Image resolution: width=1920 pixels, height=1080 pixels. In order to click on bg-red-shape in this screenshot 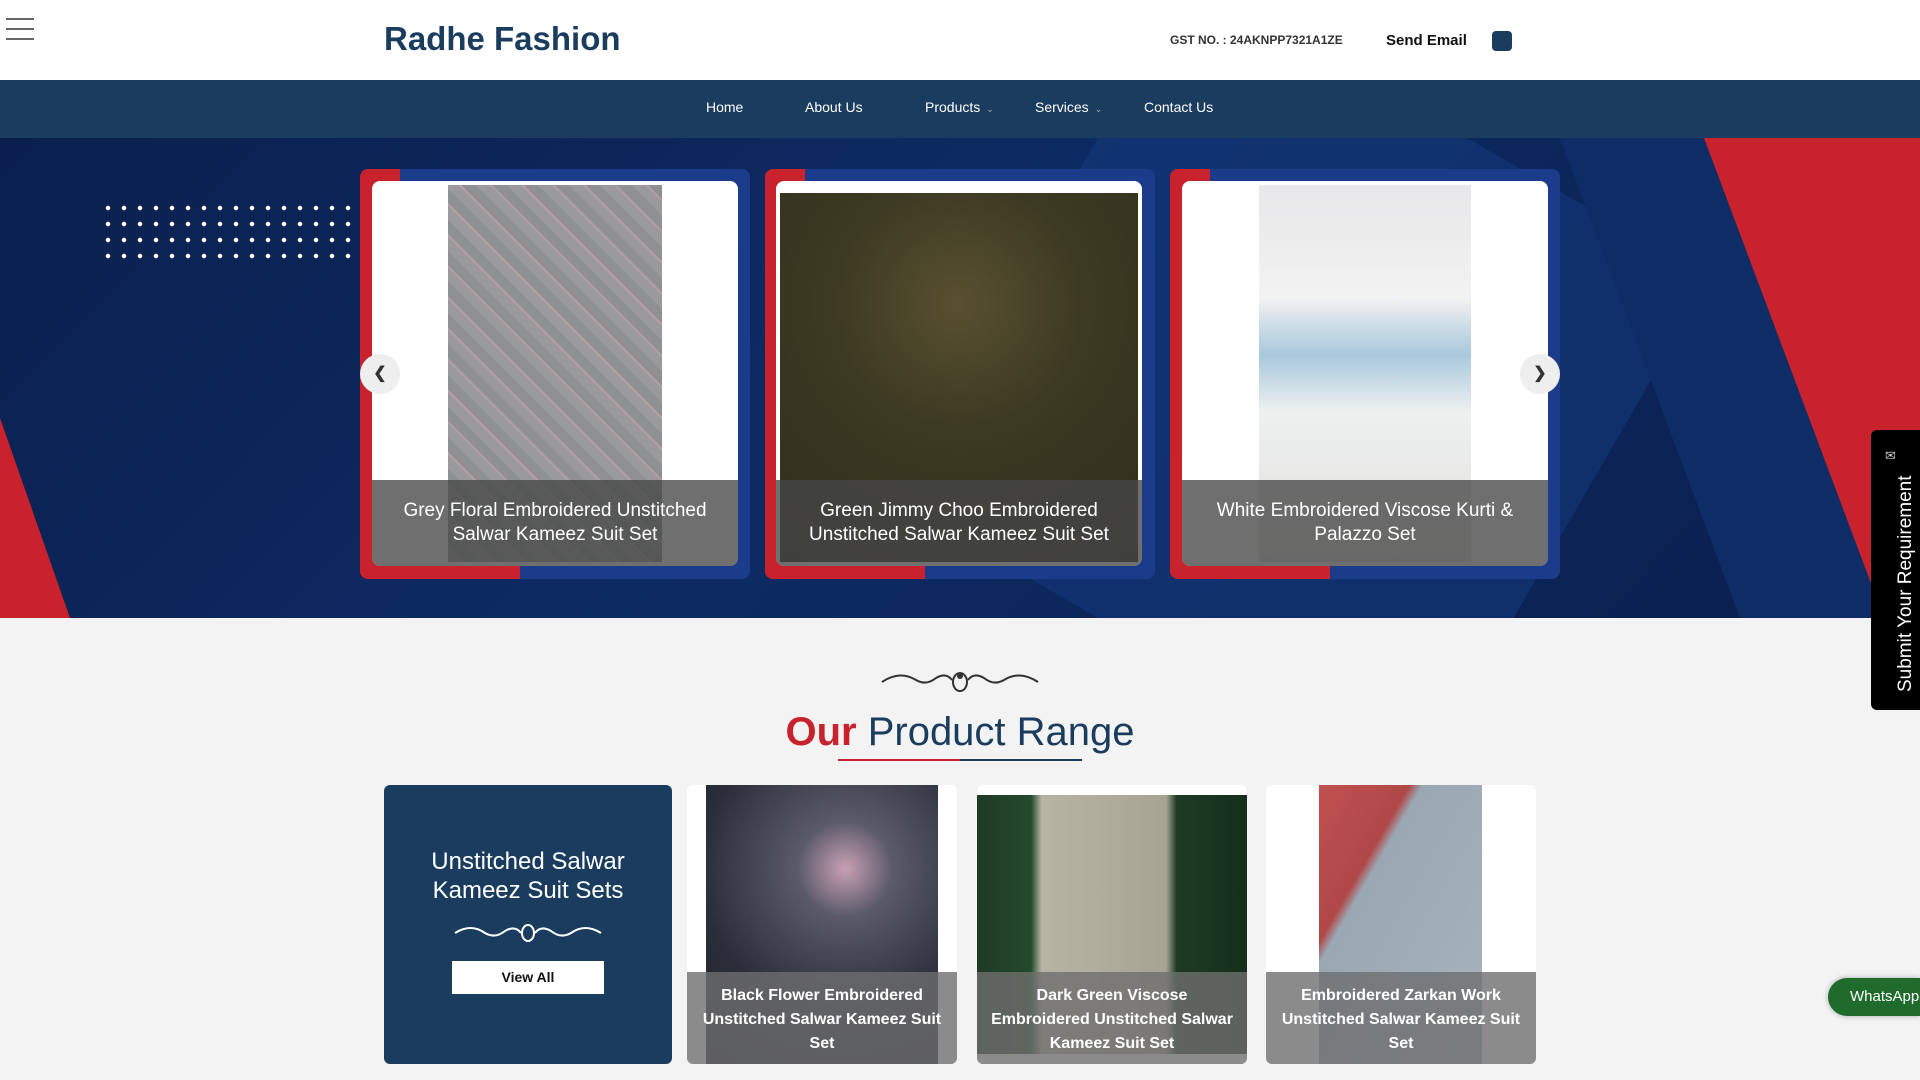, I will do `click(35, 518)`.